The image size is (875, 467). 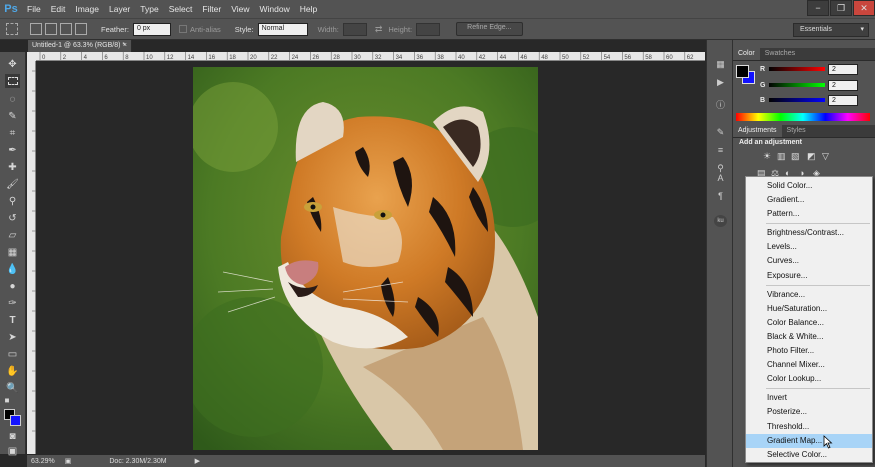 I want to click on status-menu-arrow-icon: ▶, so click(x=197, y=461).